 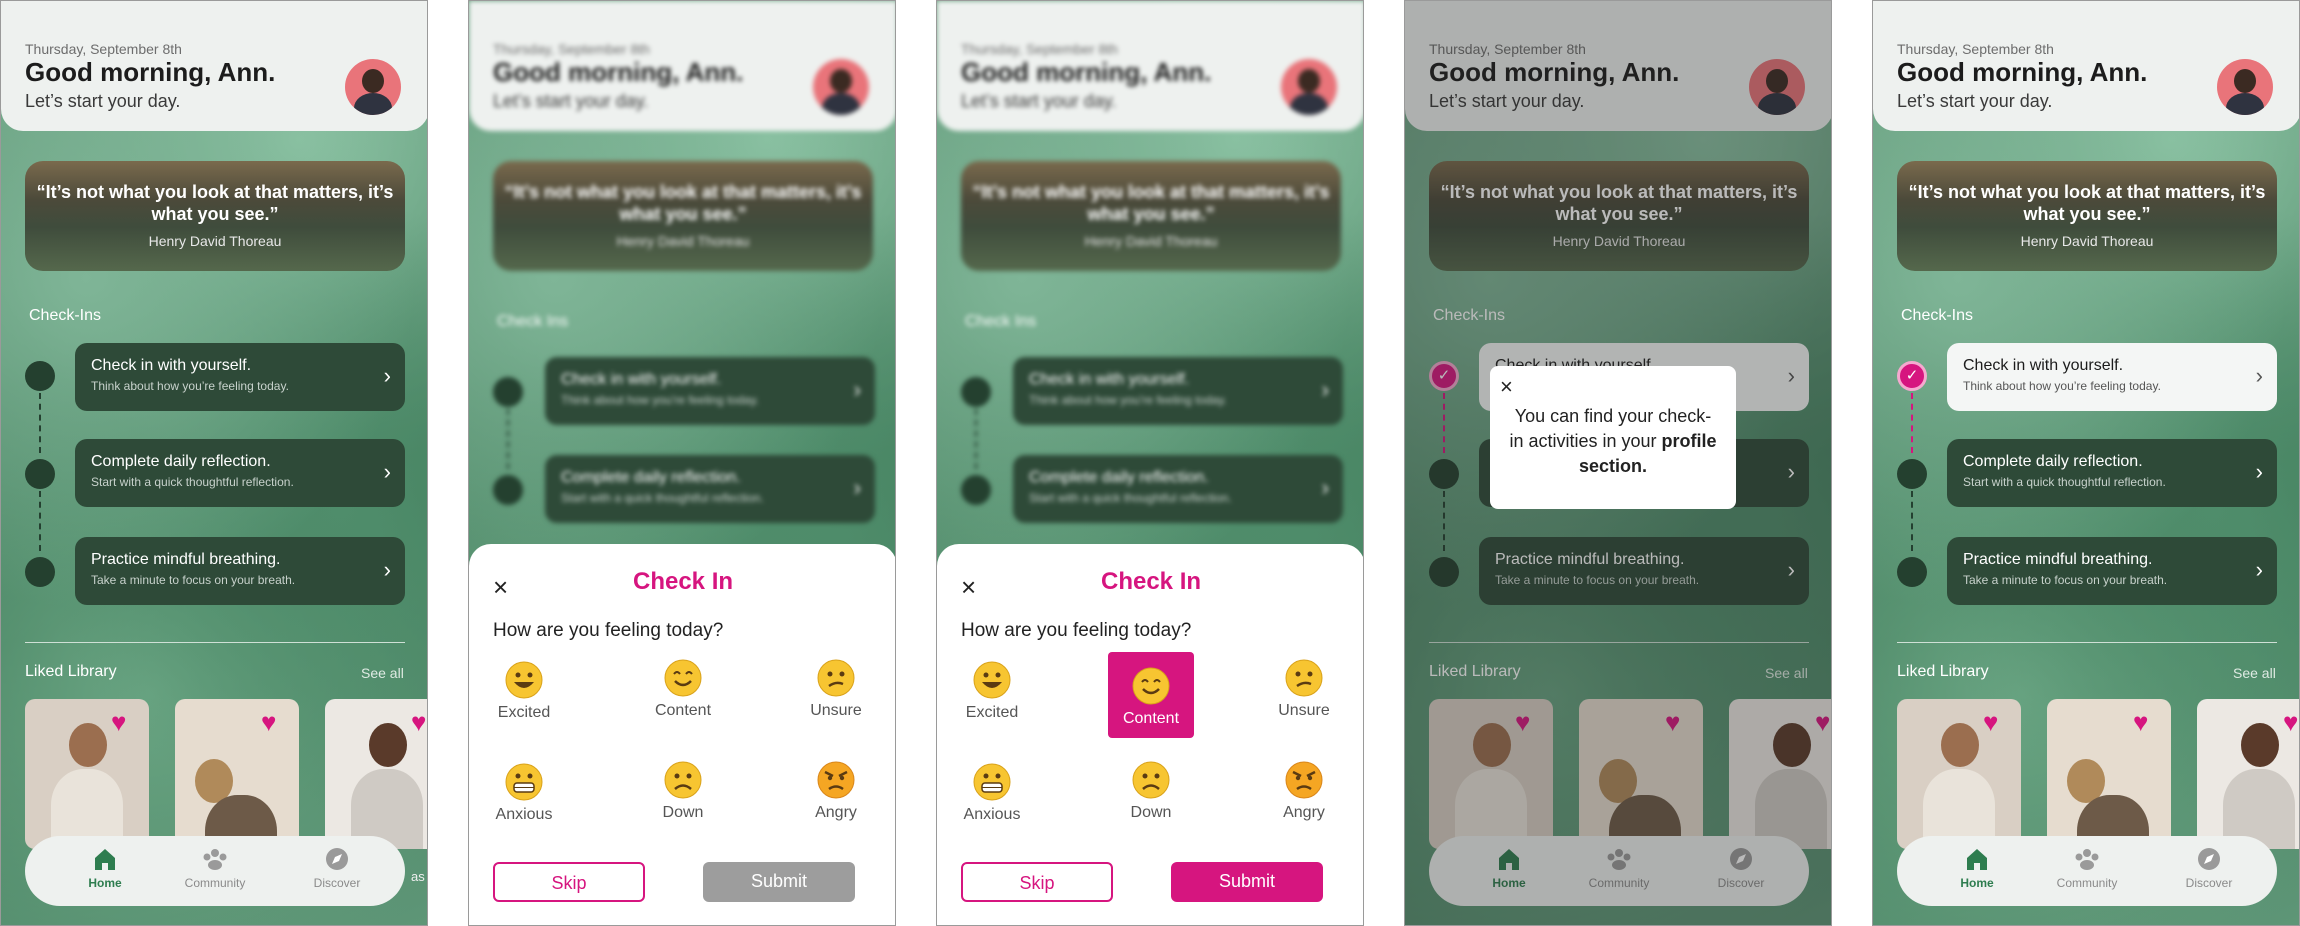 What do you see at coordinates (337, 859) in the screenshot?
I see `compass-icon` at bounding box center [337, 859].